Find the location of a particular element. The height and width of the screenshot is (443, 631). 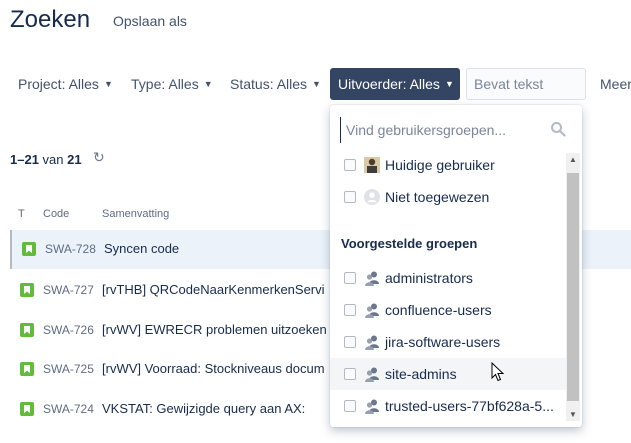

result-of-label: van is located at coordinates (53, 159).